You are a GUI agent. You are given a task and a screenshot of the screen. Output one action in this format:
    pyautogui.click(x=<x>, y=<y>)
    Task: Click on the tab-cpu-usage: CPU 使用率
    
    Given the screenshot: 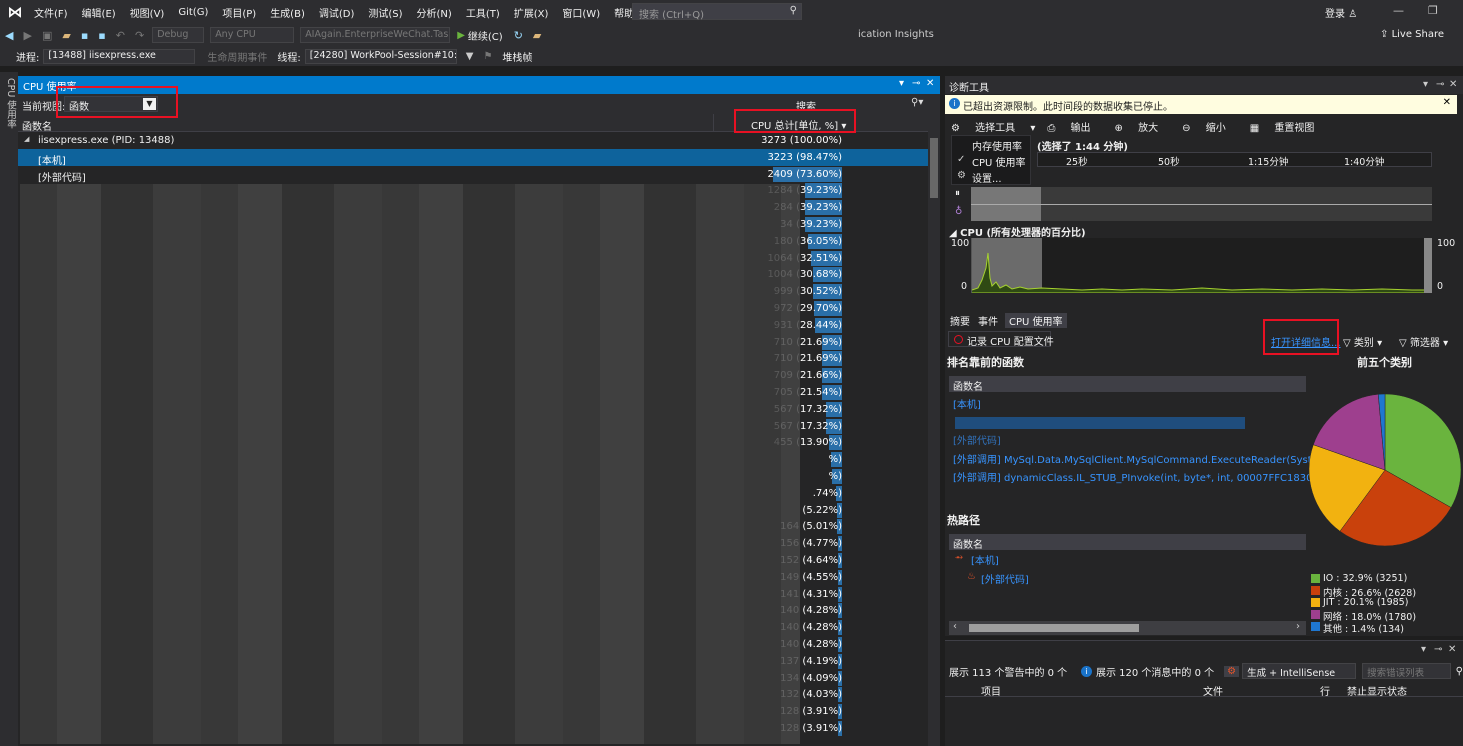 What is the action you would take?
    pyautogui.click(x=1036, y=320)
    